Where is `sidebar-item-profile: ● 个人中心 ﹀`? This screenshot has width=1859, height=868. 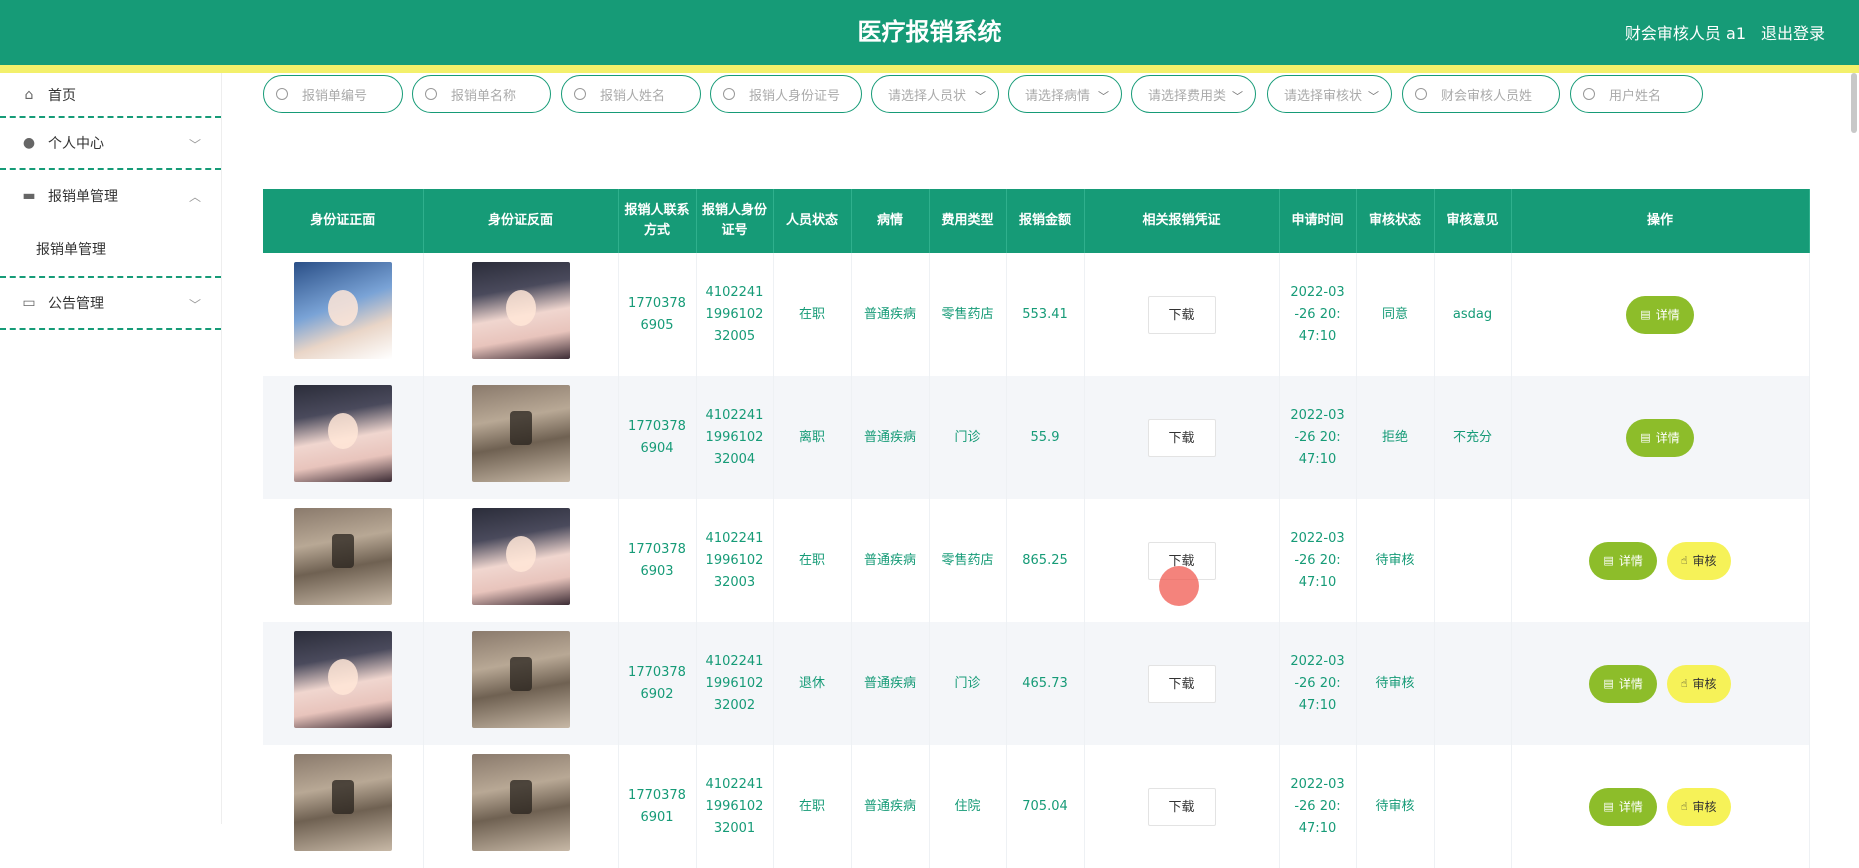 sidebar-item-profile: ● 个人中心 ﹀ is located at coordinates (110, 144).